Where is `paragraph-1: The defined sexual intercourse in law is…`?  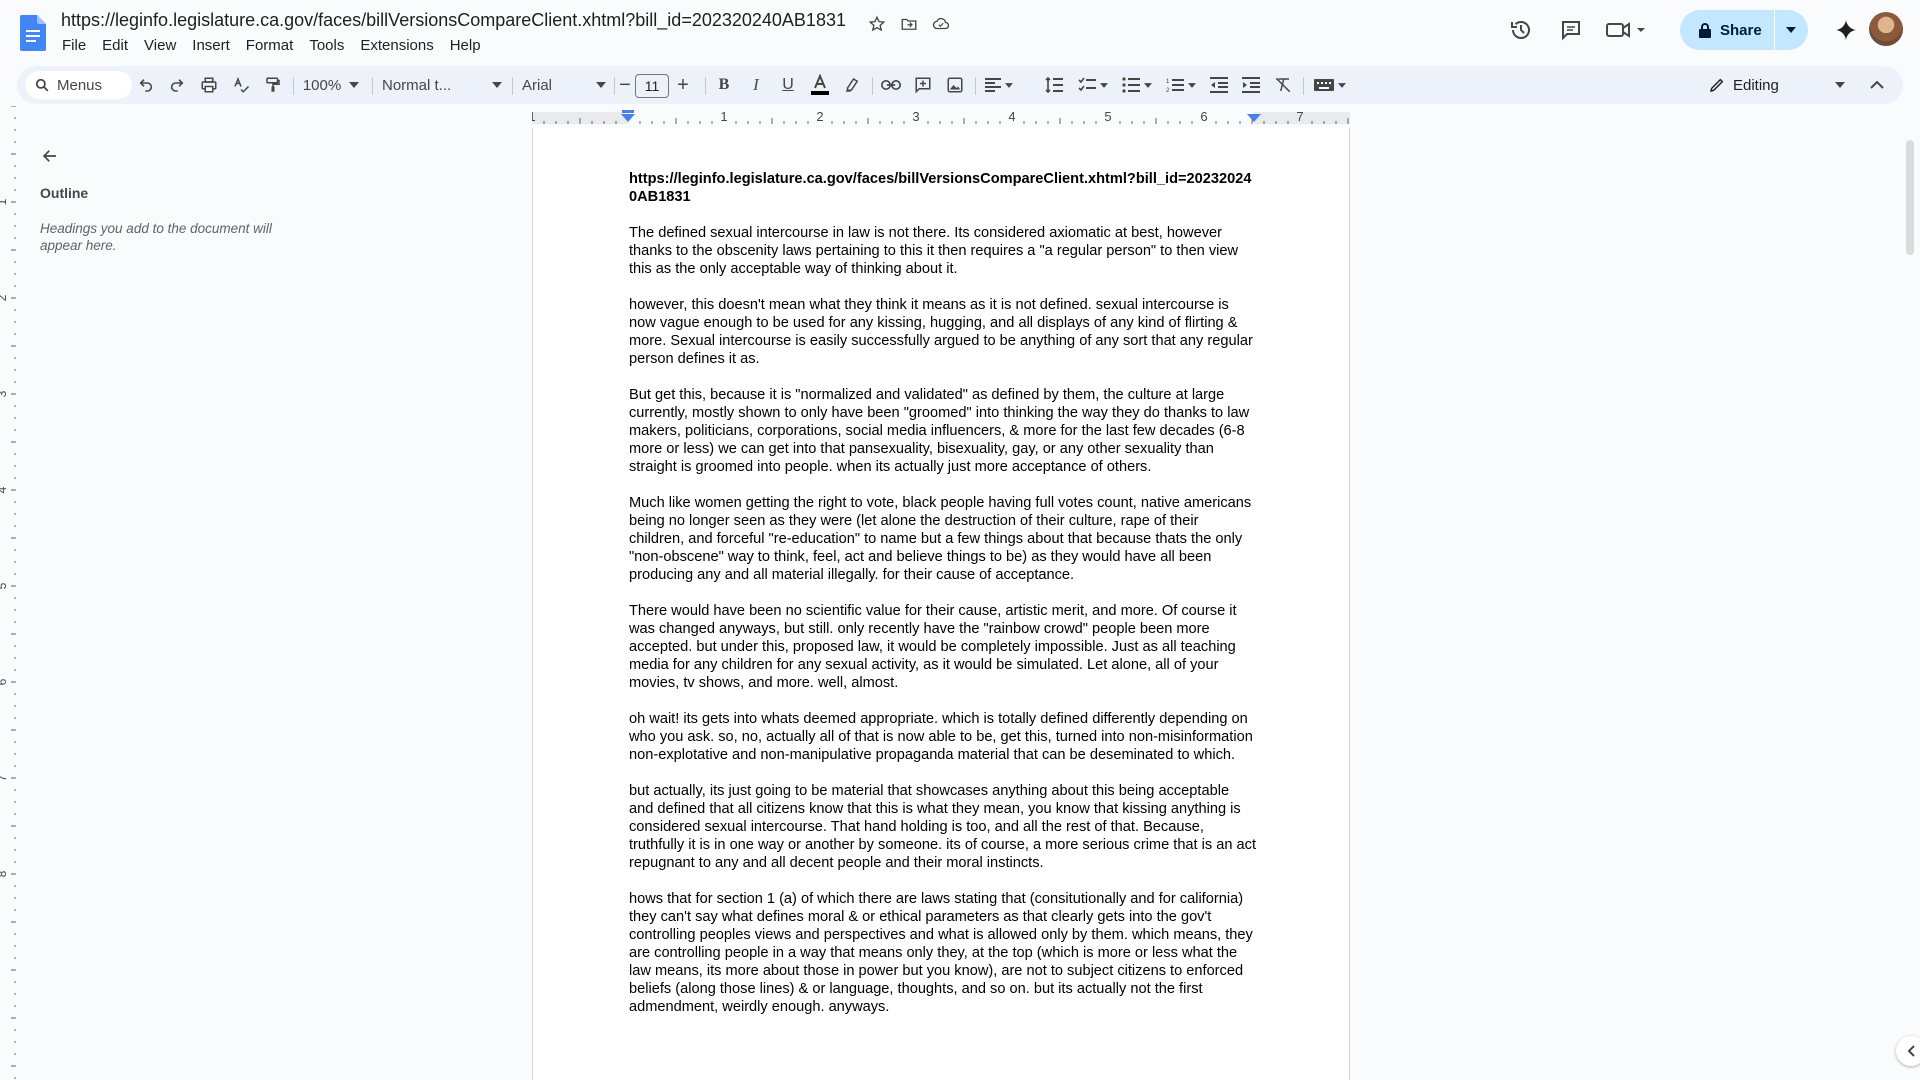
paragraph-1: The defined sexual intercourse in law is… is located at coordinates (943, 251).